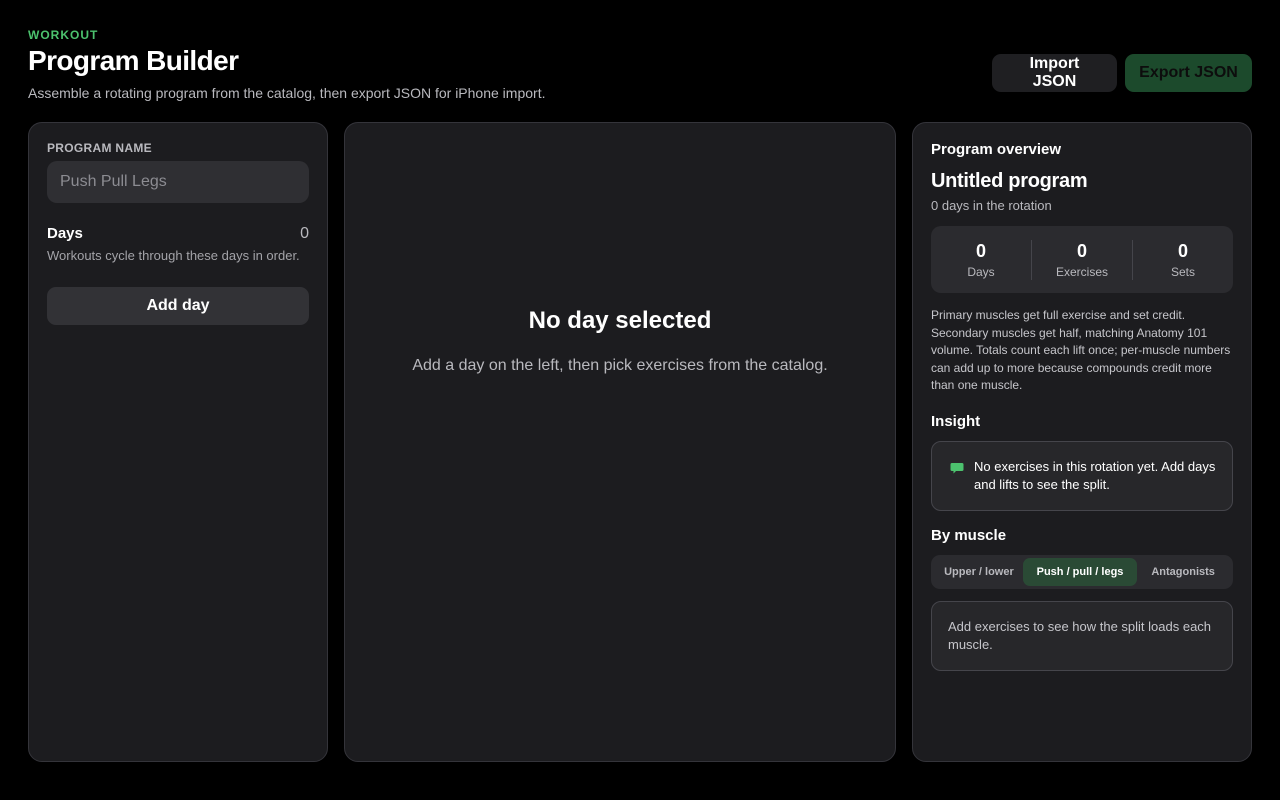  I want to click on insight-title: Insight, so click(956, 421).